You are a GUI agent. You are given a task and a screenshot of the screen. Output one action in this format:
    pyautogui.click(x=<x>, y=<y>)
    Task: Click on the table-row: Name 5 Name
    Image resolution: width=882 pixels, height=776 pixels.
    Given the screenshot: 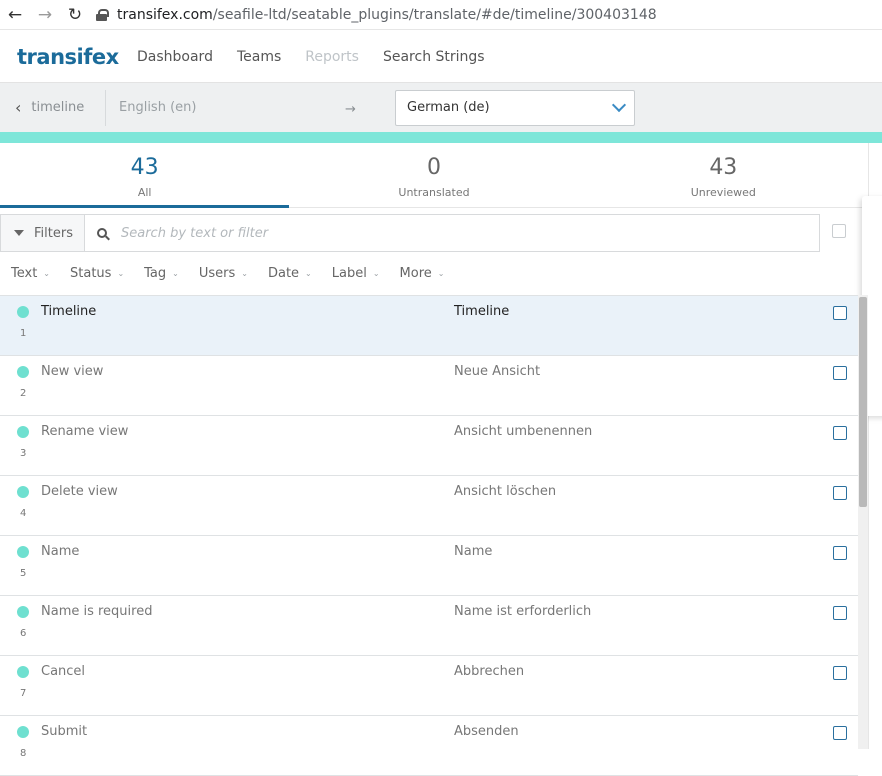 What is the action you would take?
    pyautogui.click(x=429, y=566)
    